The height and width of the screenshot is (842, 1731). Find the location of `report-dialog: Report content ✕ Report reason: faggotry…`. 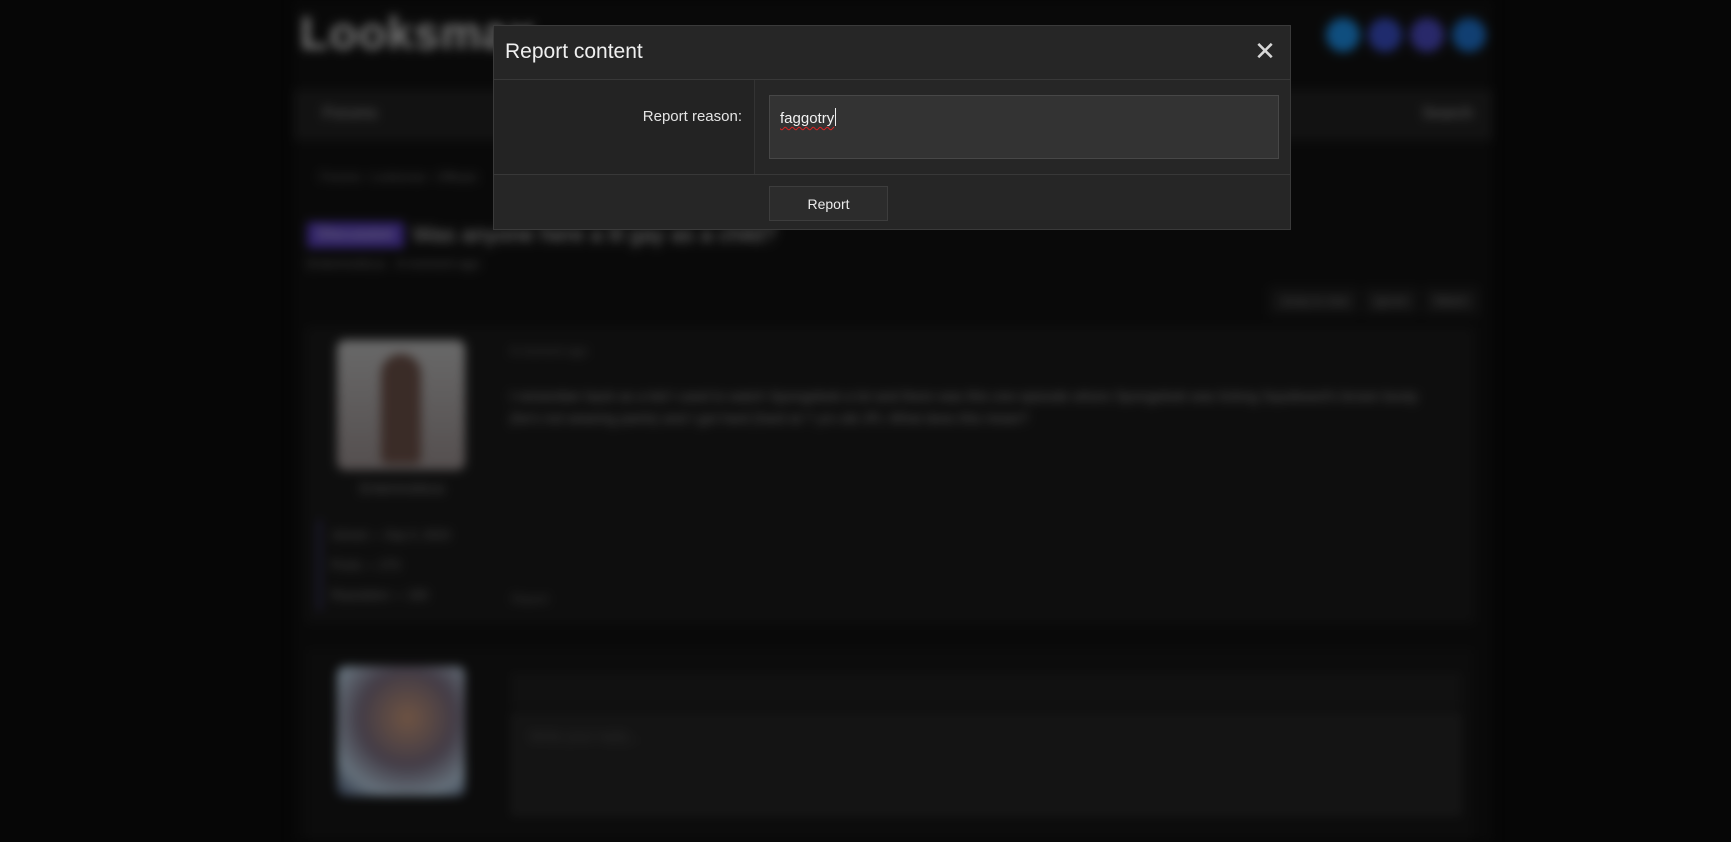

report-dialog: Report content ✕ Report reason: faggotry… is located at coordinates (892, 127).